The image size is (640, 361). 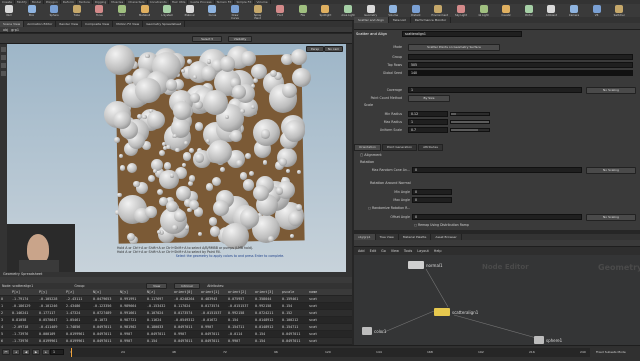 What do you see at coordinates (57, 352) in the screenshot?
I see `current-frame-field: 1` at bounding box center [57, 352].